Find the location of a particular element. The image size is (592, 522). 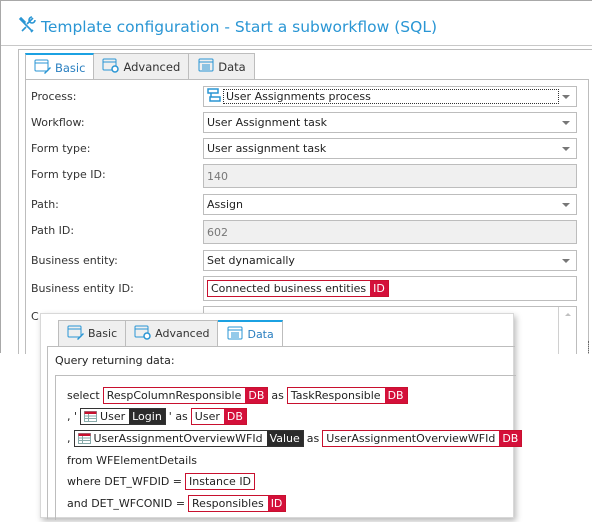

tag-text: RespColumnResponsible is located at coordinates (174, 395).